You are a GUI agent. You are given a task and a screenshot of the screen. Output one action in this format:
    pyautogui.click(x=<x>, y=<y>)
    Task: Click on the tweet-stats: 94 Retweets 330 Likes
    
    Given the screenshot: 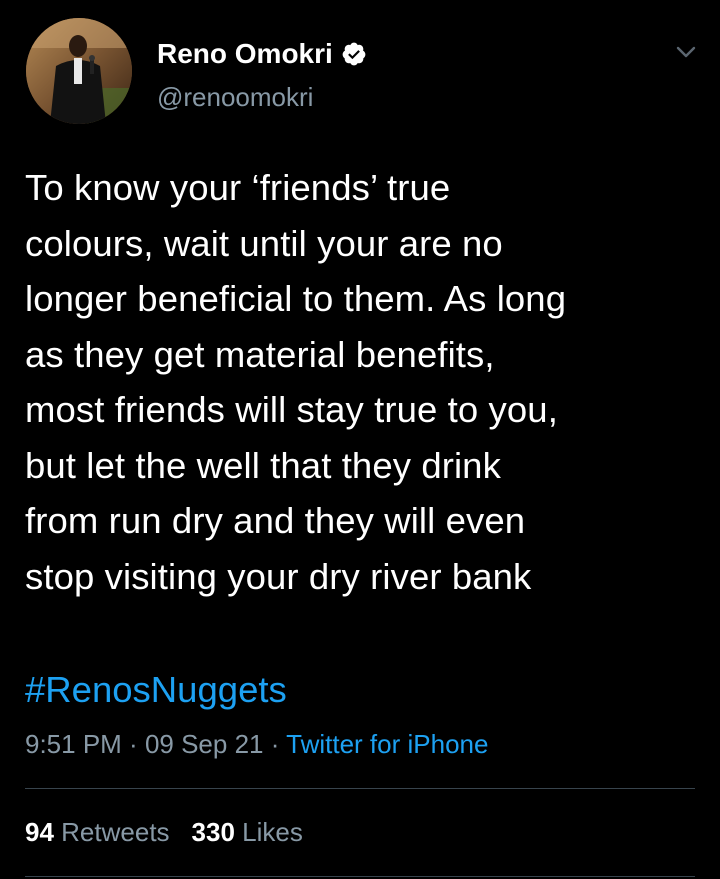 What is the action you would take?
    pyautogui.click(x=164, y=832)
    